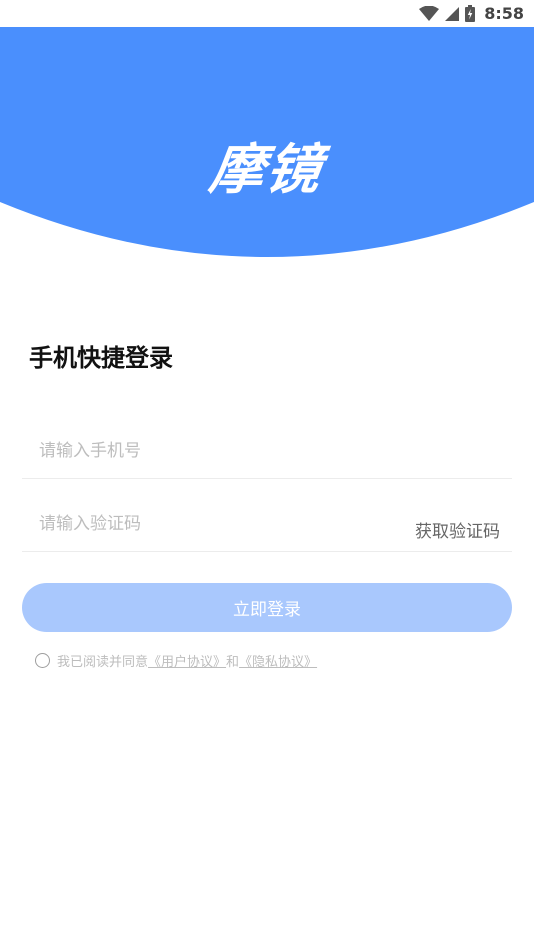  I want to click on phone-field, so click(267, 451).